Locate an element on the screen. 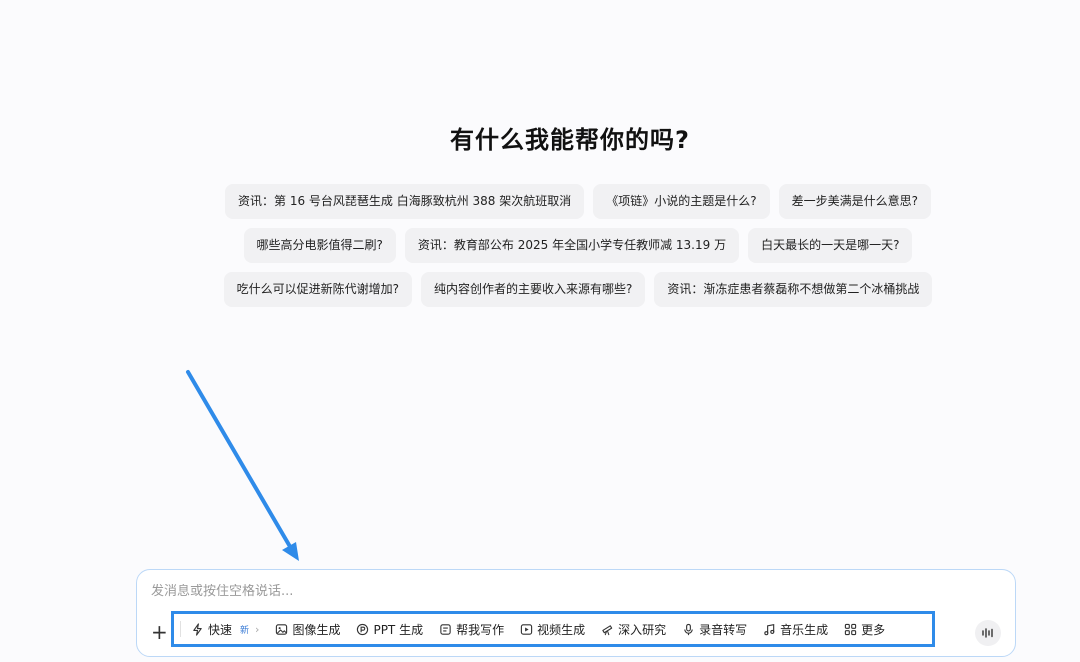 Image resolution: width=1080 pixels, height=662 pixels. tool-label: 帮我写作 is located at coordinates (480, 629).